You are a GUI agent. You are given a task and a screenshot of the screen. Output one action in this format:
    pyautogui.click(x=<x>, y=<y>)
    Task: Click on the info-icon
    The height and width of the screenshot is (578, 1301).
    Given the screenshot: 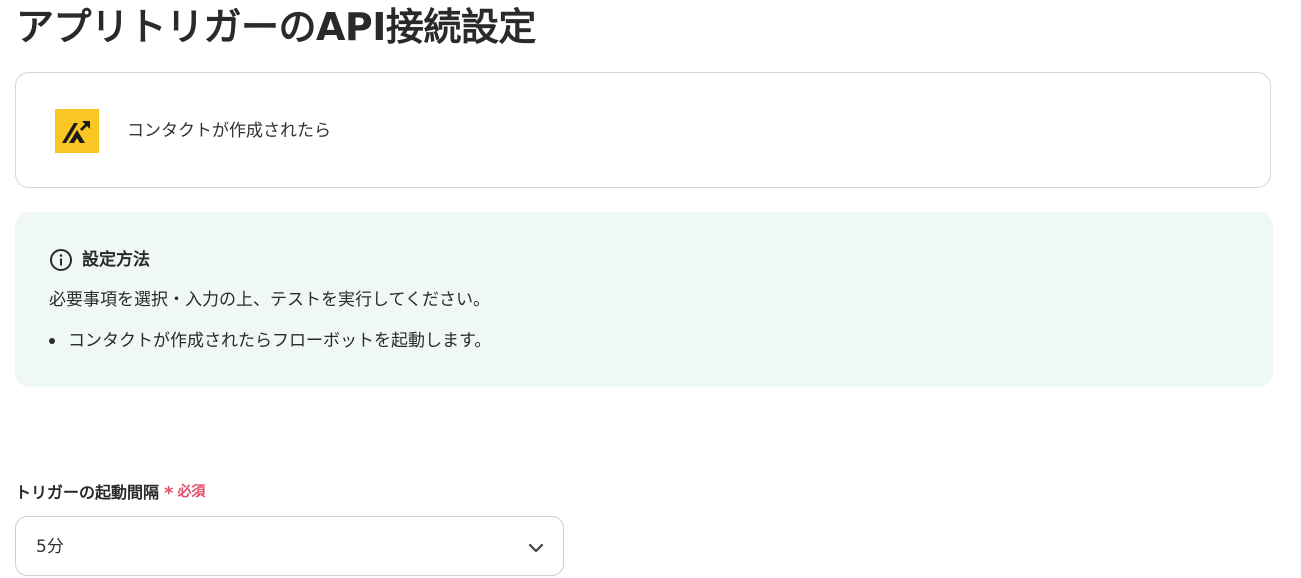 What is the action you would take?
    pyautogui.click(x=61, y=260)
    